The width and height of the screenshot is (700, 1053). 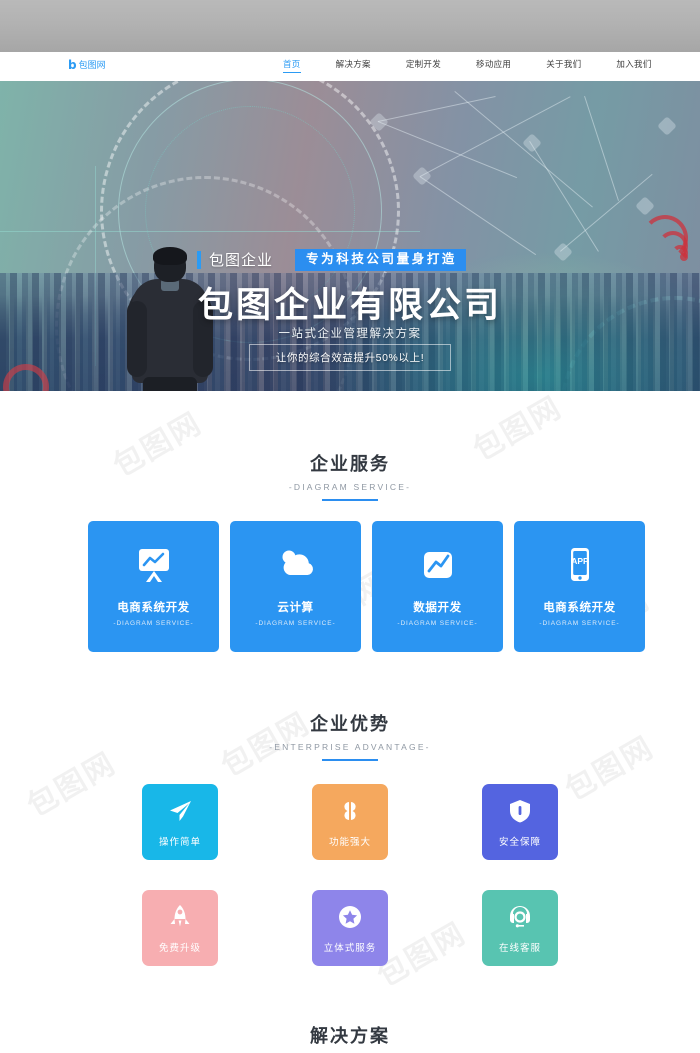 I want to click on hero-cta-button: 让你的综合效益提升50%以上!, so click(x=350, y=357).